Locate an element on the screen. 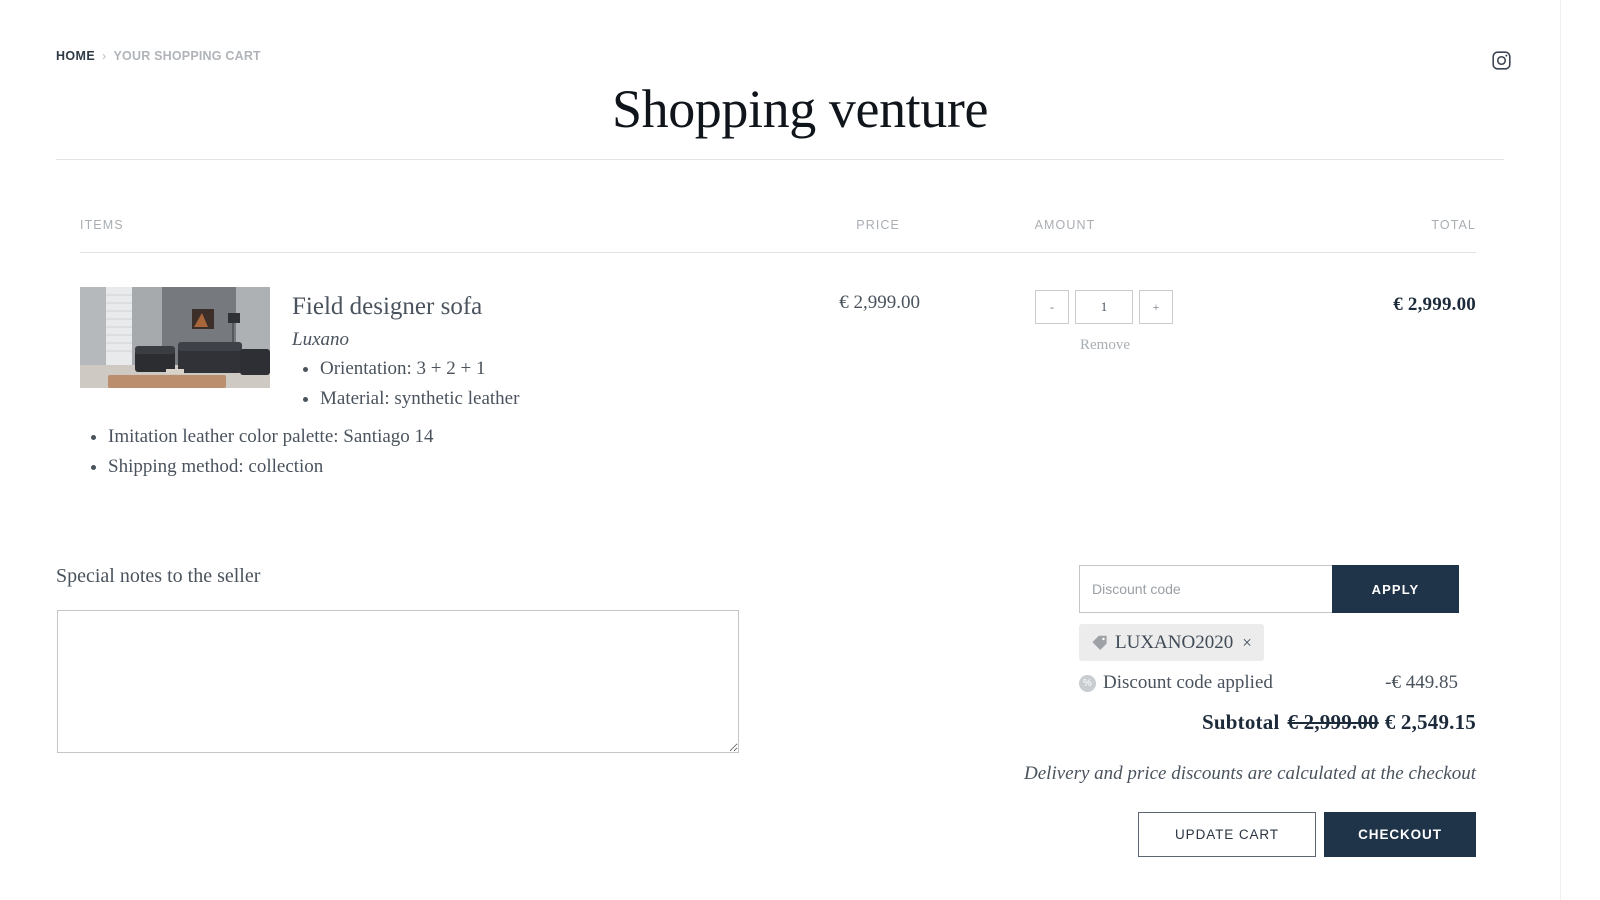  product-brand: Luxano is located at coordinates (320, 340).